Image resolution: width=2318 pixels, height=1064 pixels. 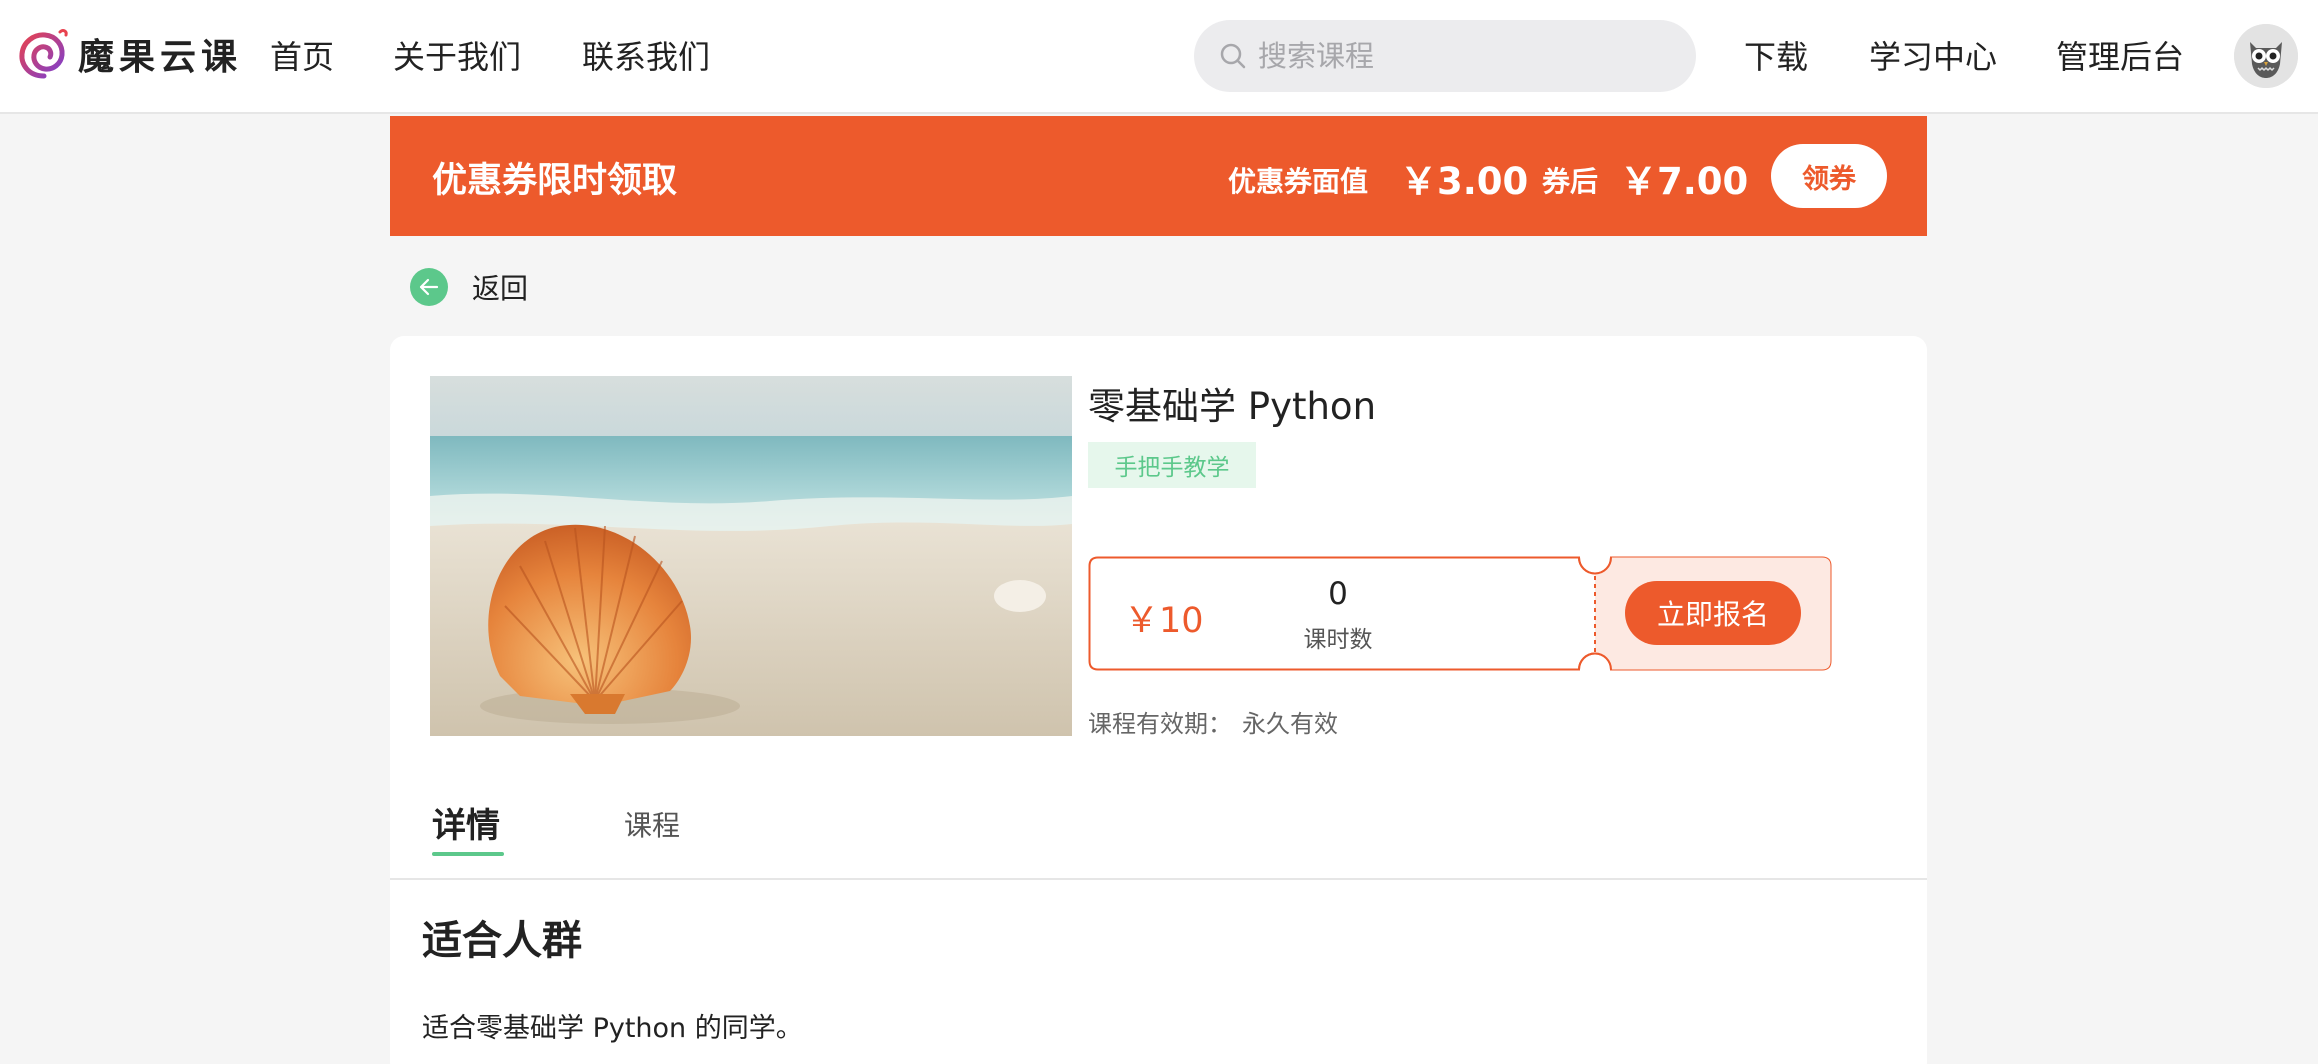 What do you see at coordinates (502, 941) in the screenshot?
I see `section-title: 适合人群` at bounding box center [502, 941].